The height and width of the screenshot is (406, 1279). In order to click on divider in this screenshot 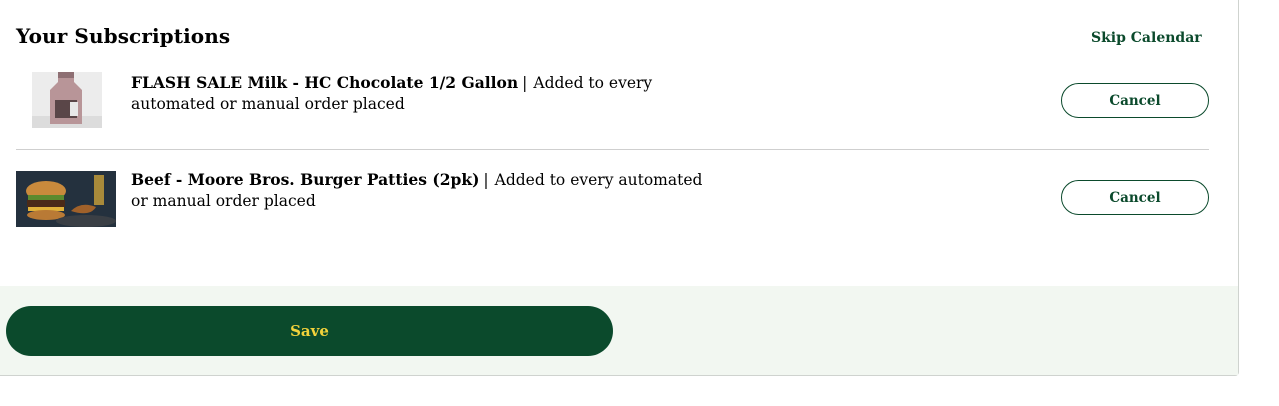, I will do `click(612, 149)`.